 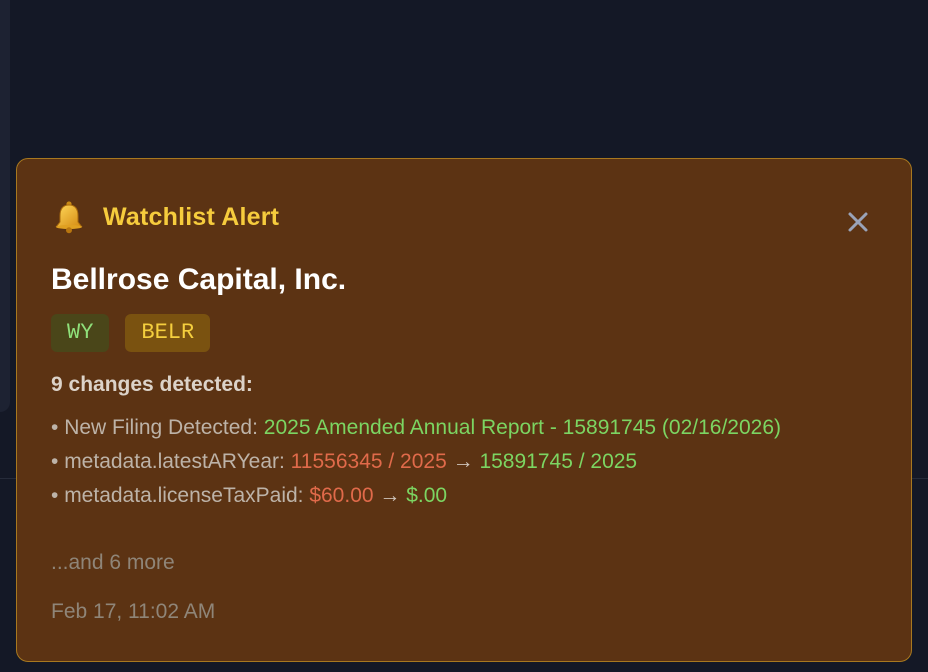 I want to click on background-panel, so click(x=5, y=206).